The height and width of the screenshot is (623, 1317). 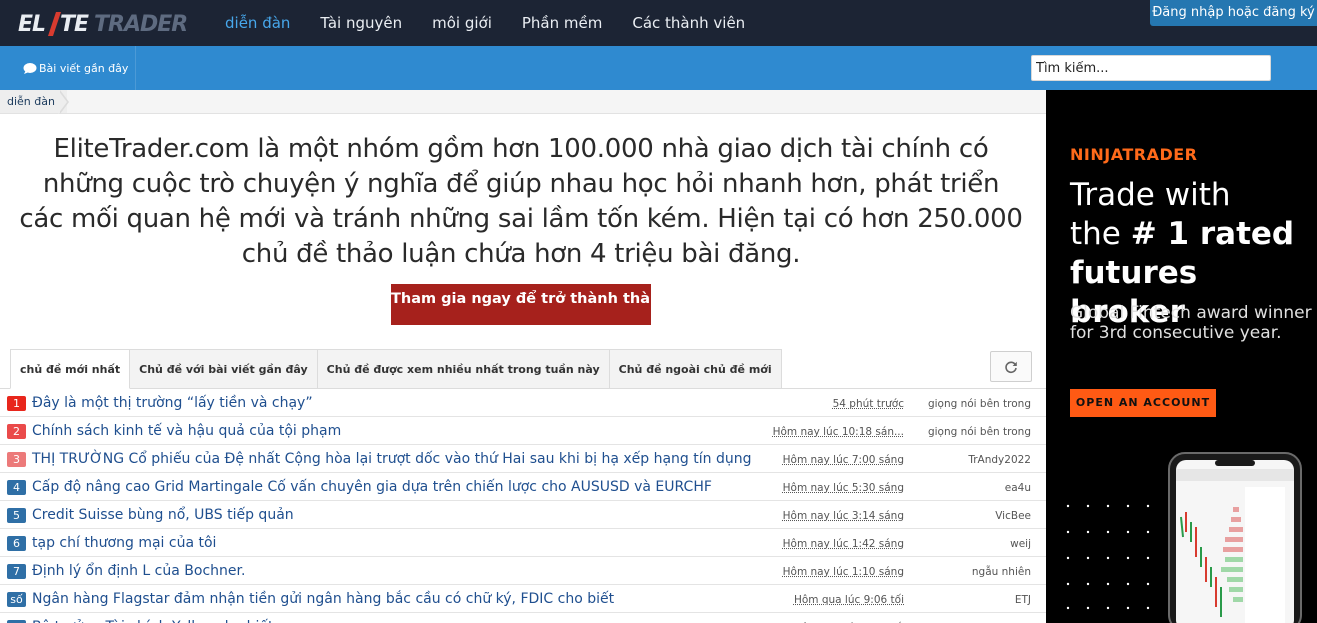 I want to click on thread-title-link: tạp chí thương mại của tôi, so click(x=124, y=543).